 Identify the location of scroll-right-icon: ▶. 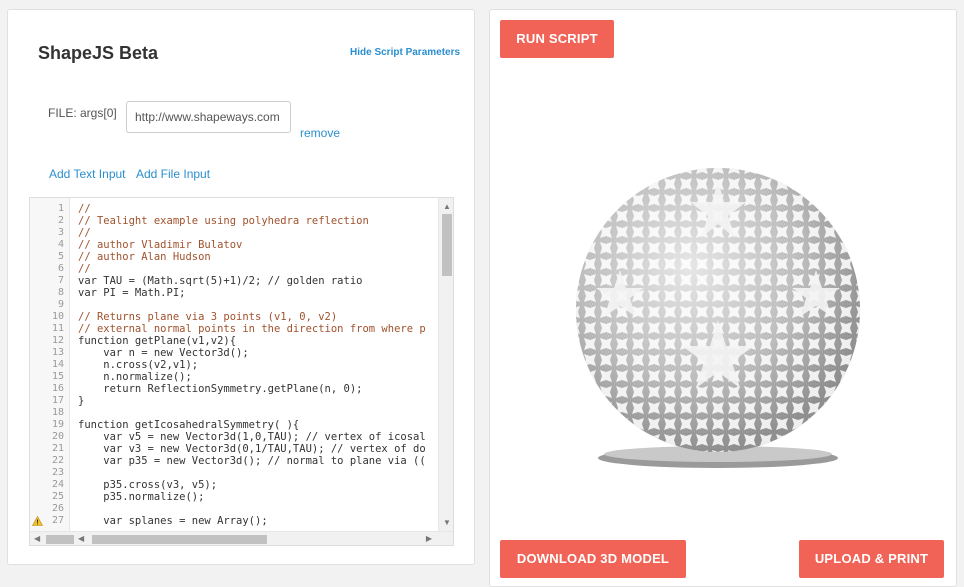
(429, 538).